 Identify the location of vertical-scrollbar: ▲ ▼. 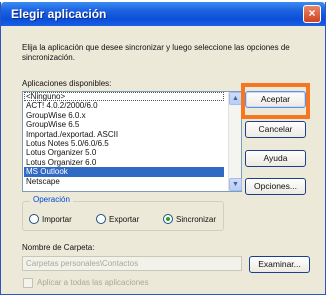
(235, 141).